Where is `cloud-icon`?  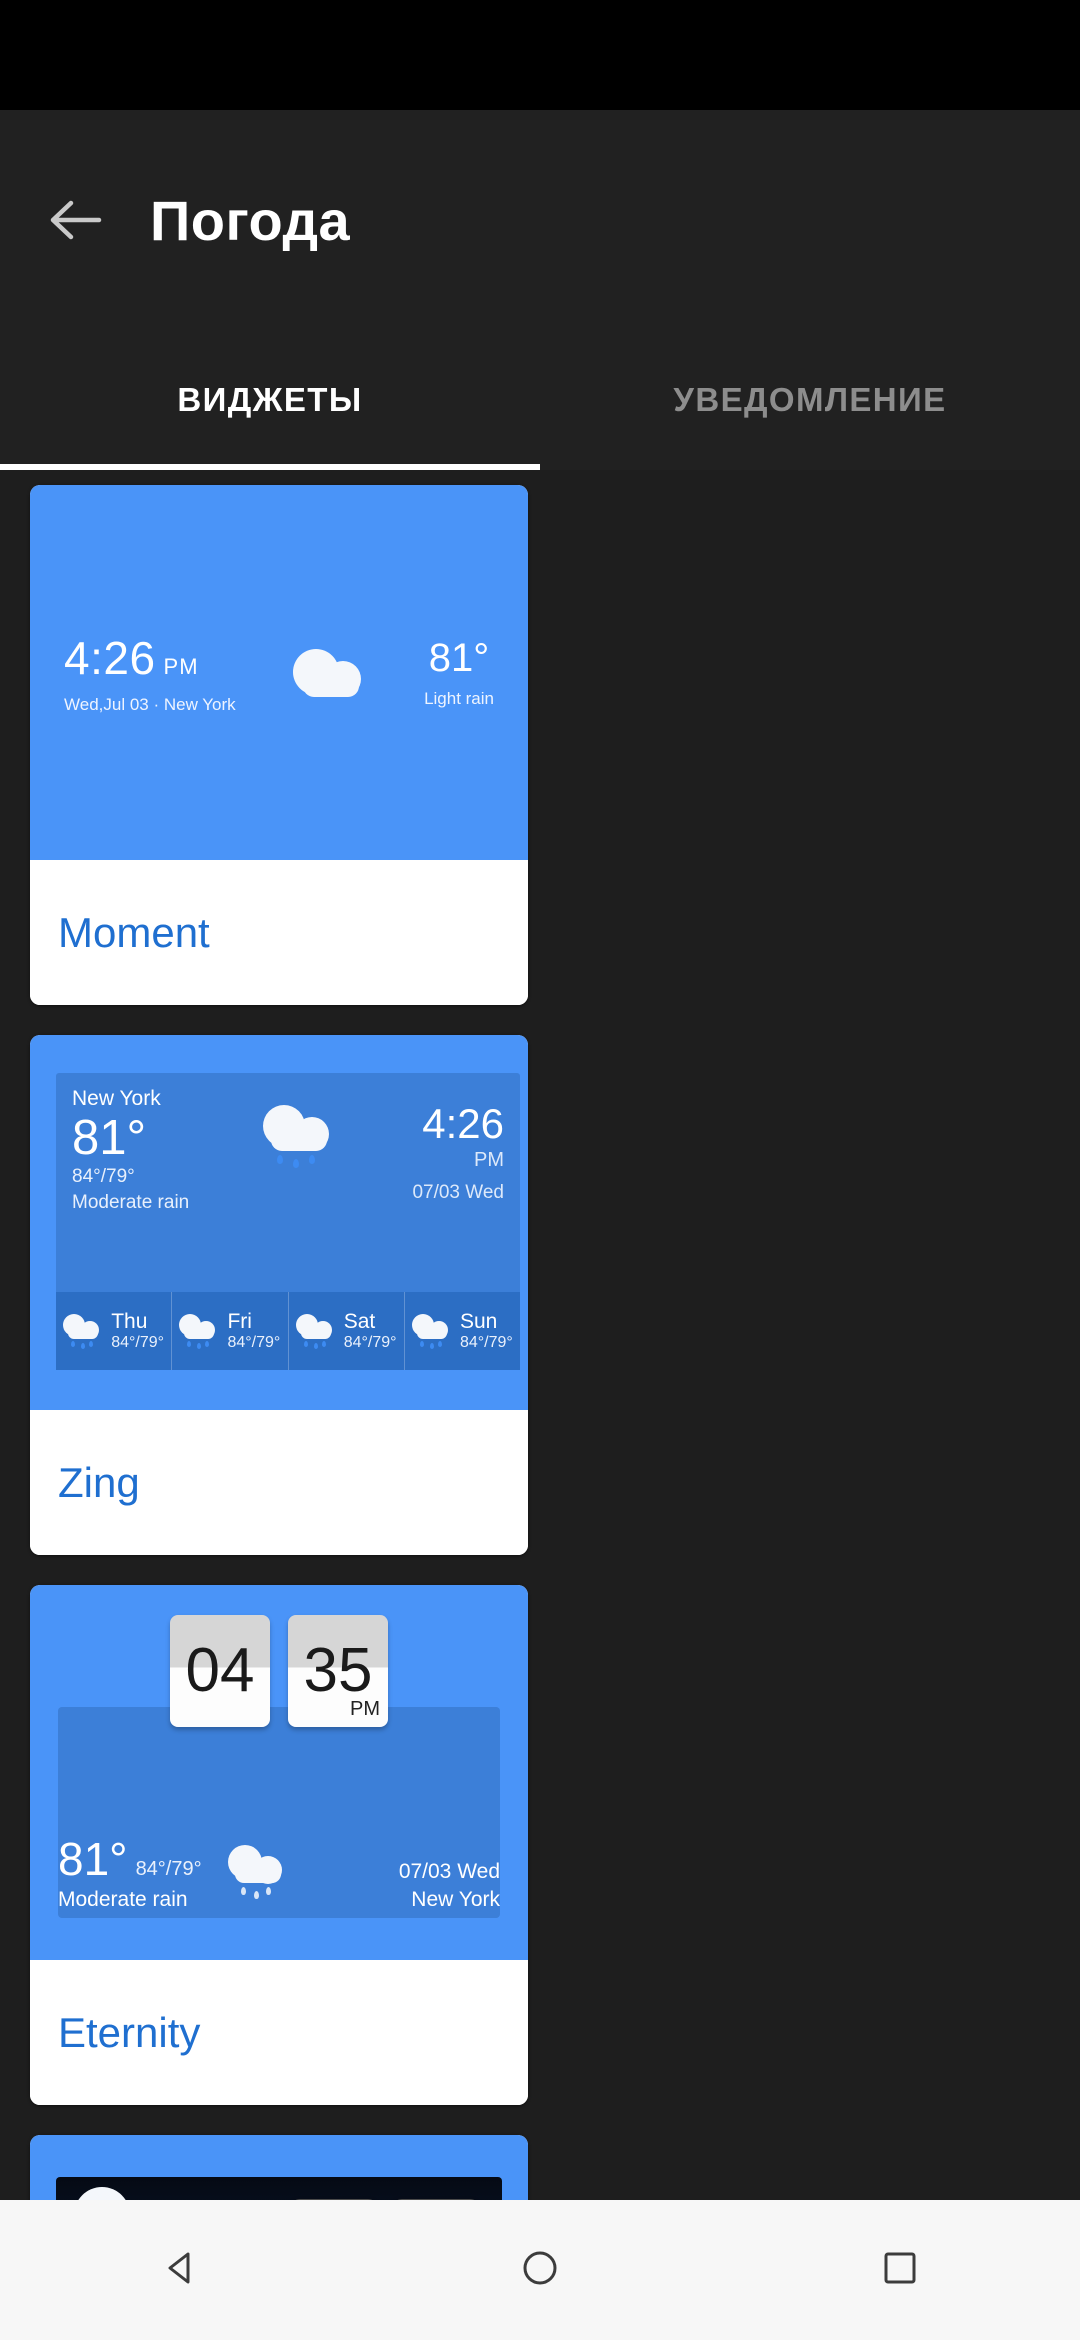 cloud-icon is located at coordinates (329, 673).